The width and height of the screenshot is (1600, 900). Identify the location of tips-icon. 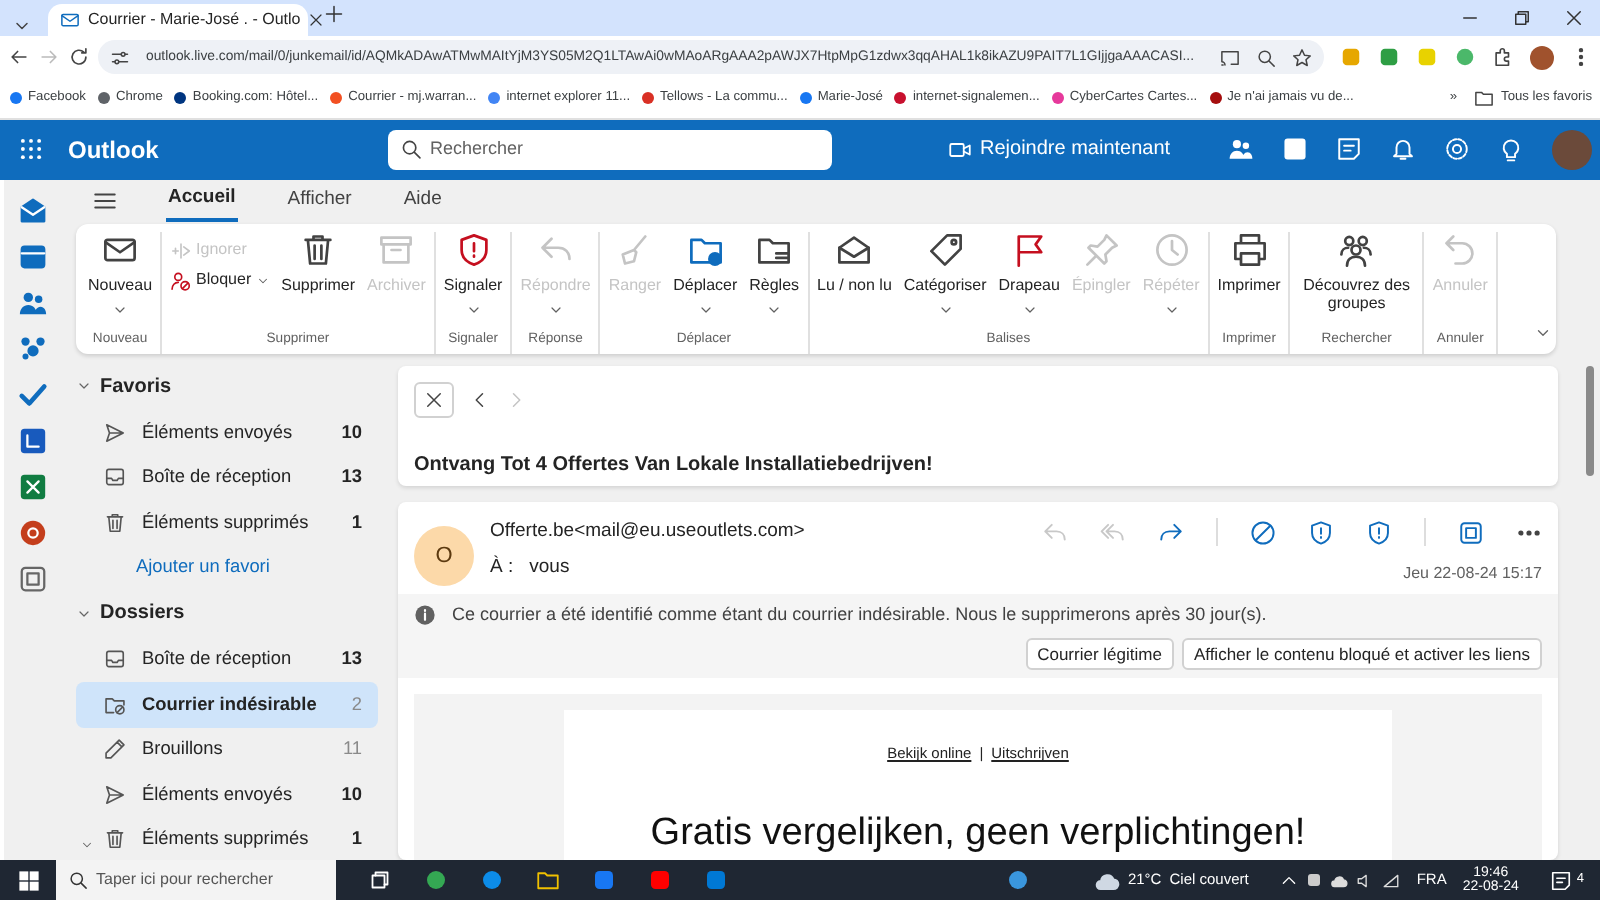
(1511, 149).